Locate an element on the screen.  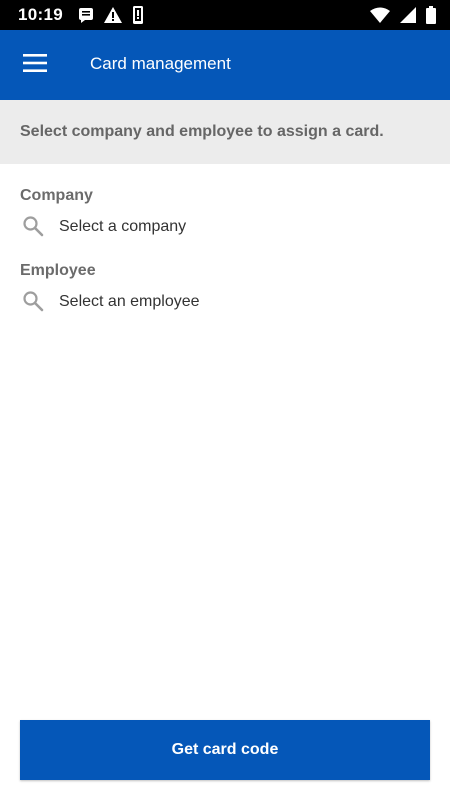
signal-icon is located at coordinates (408, 15).